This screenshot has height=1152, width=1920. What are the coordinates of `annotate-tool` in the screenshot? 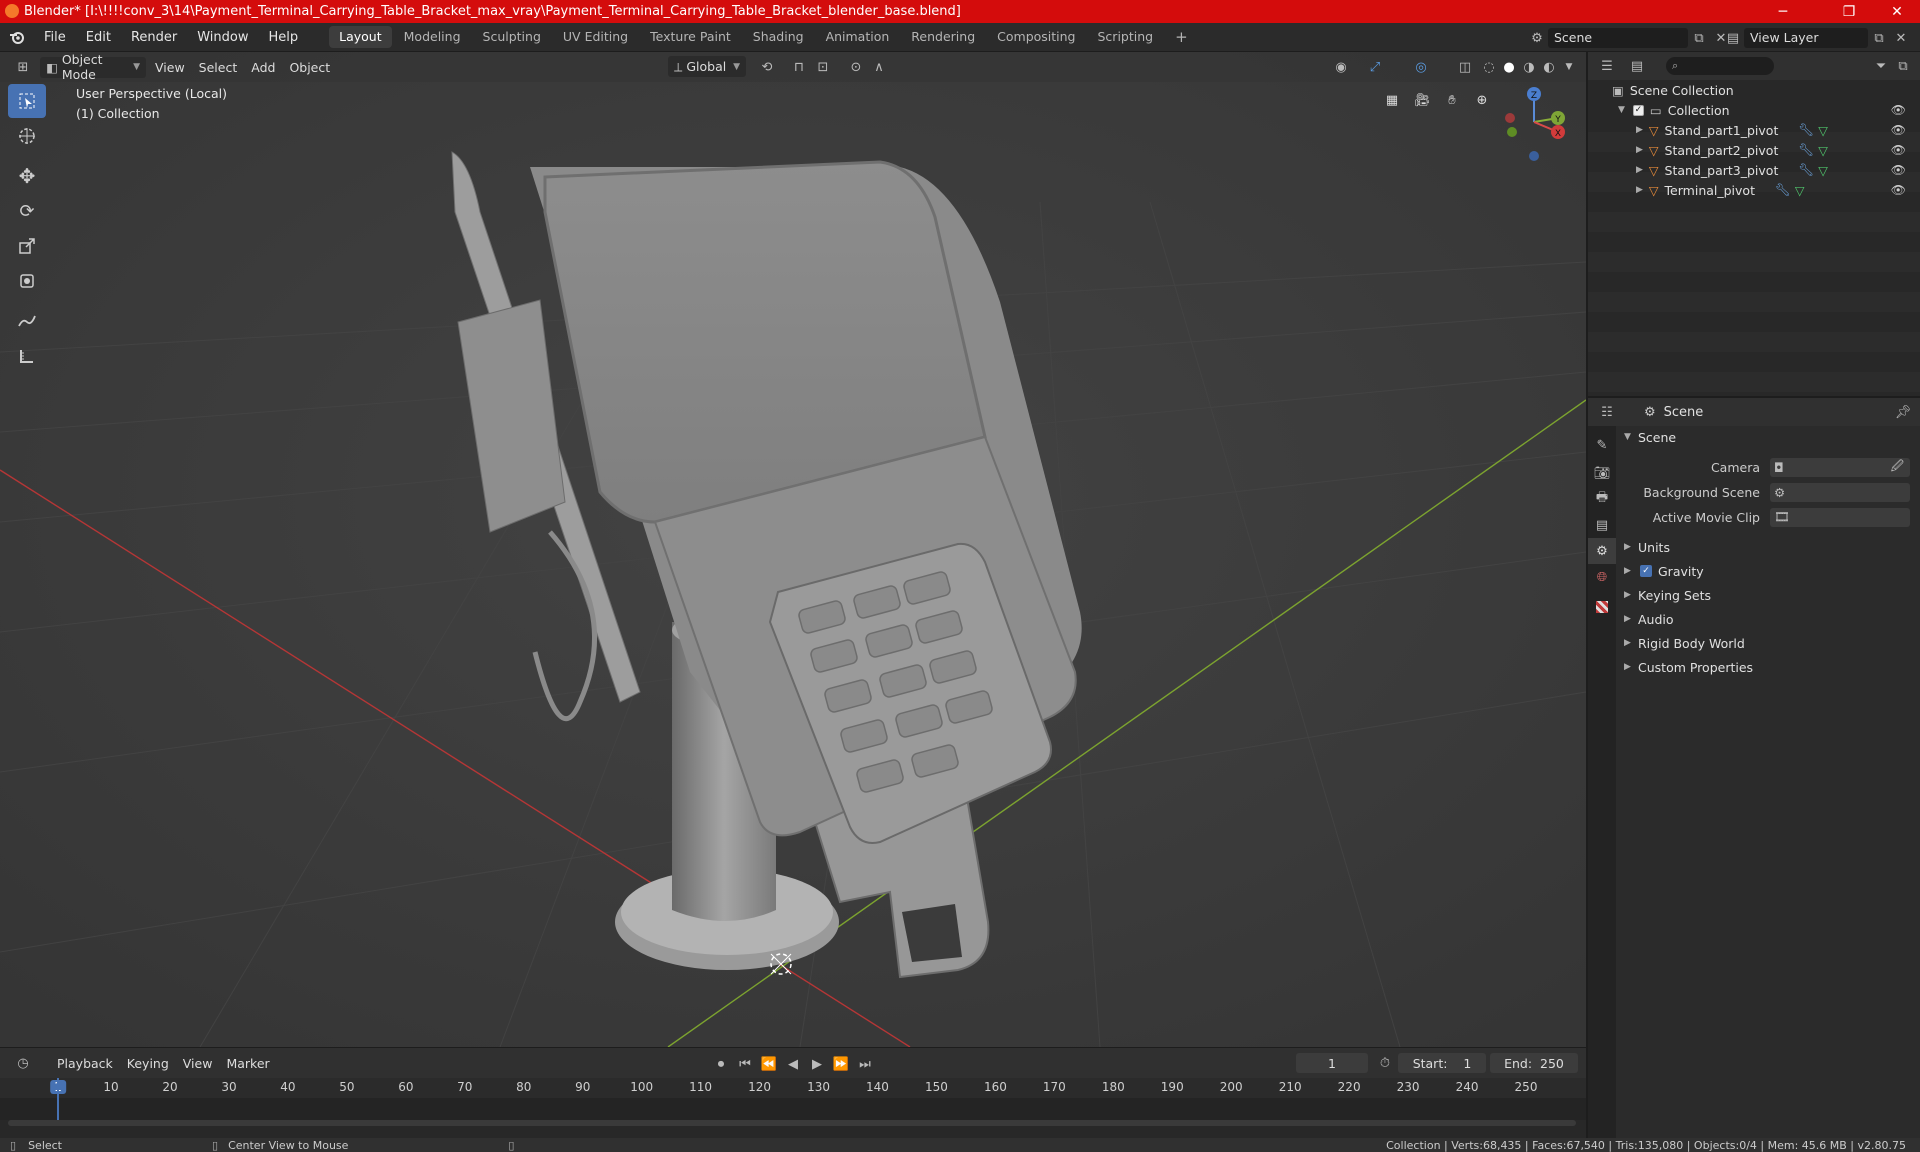 It's located at (27, 321).